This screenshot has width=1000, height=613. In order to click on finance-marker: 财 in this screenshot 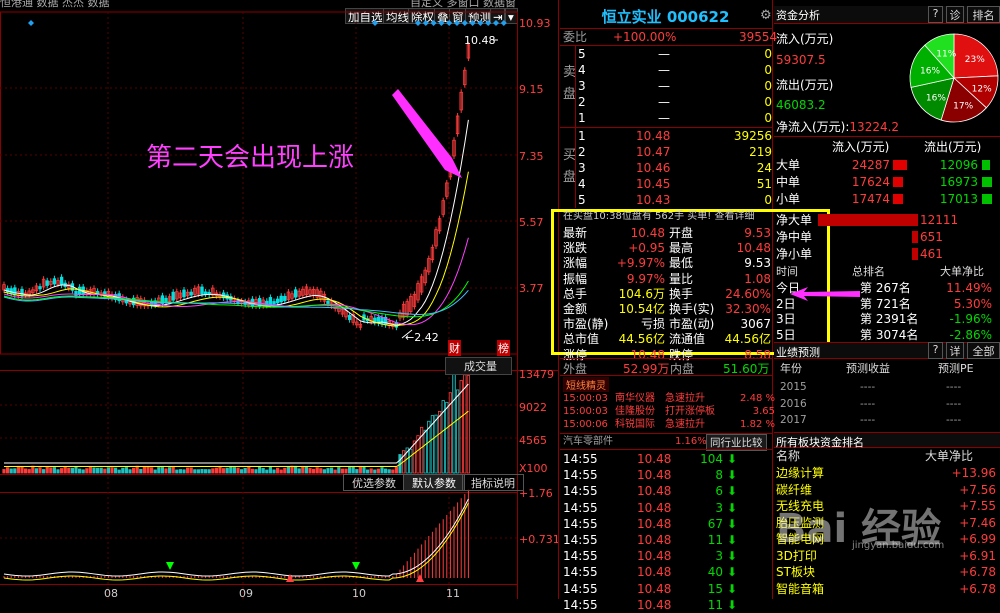, I will do `click(454, 348)`.